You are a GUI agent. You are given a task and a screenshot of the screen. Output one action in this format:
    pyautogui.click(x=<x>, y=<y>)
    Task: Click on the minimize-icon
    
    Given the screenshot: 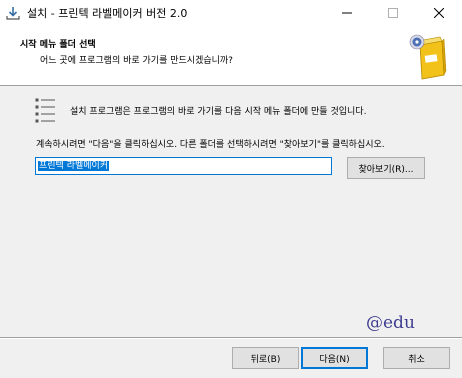 What is the action you would take?
    pyautogui.click(x=347, y=14)
    